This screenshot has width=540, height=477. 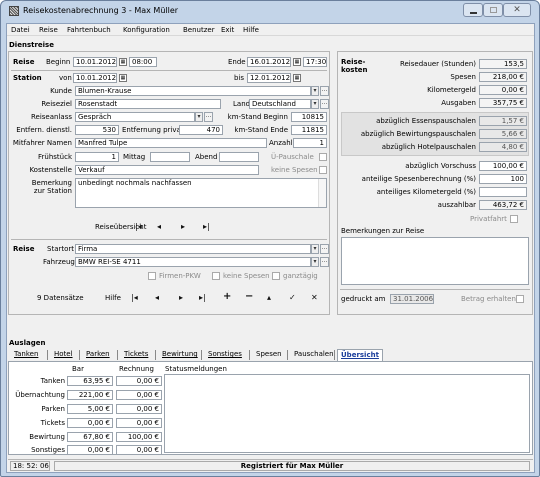 What do you see at coordinates (520, 299) in the screenshot?
I see `betrag-checkbox` at bounding box center [520, 299].